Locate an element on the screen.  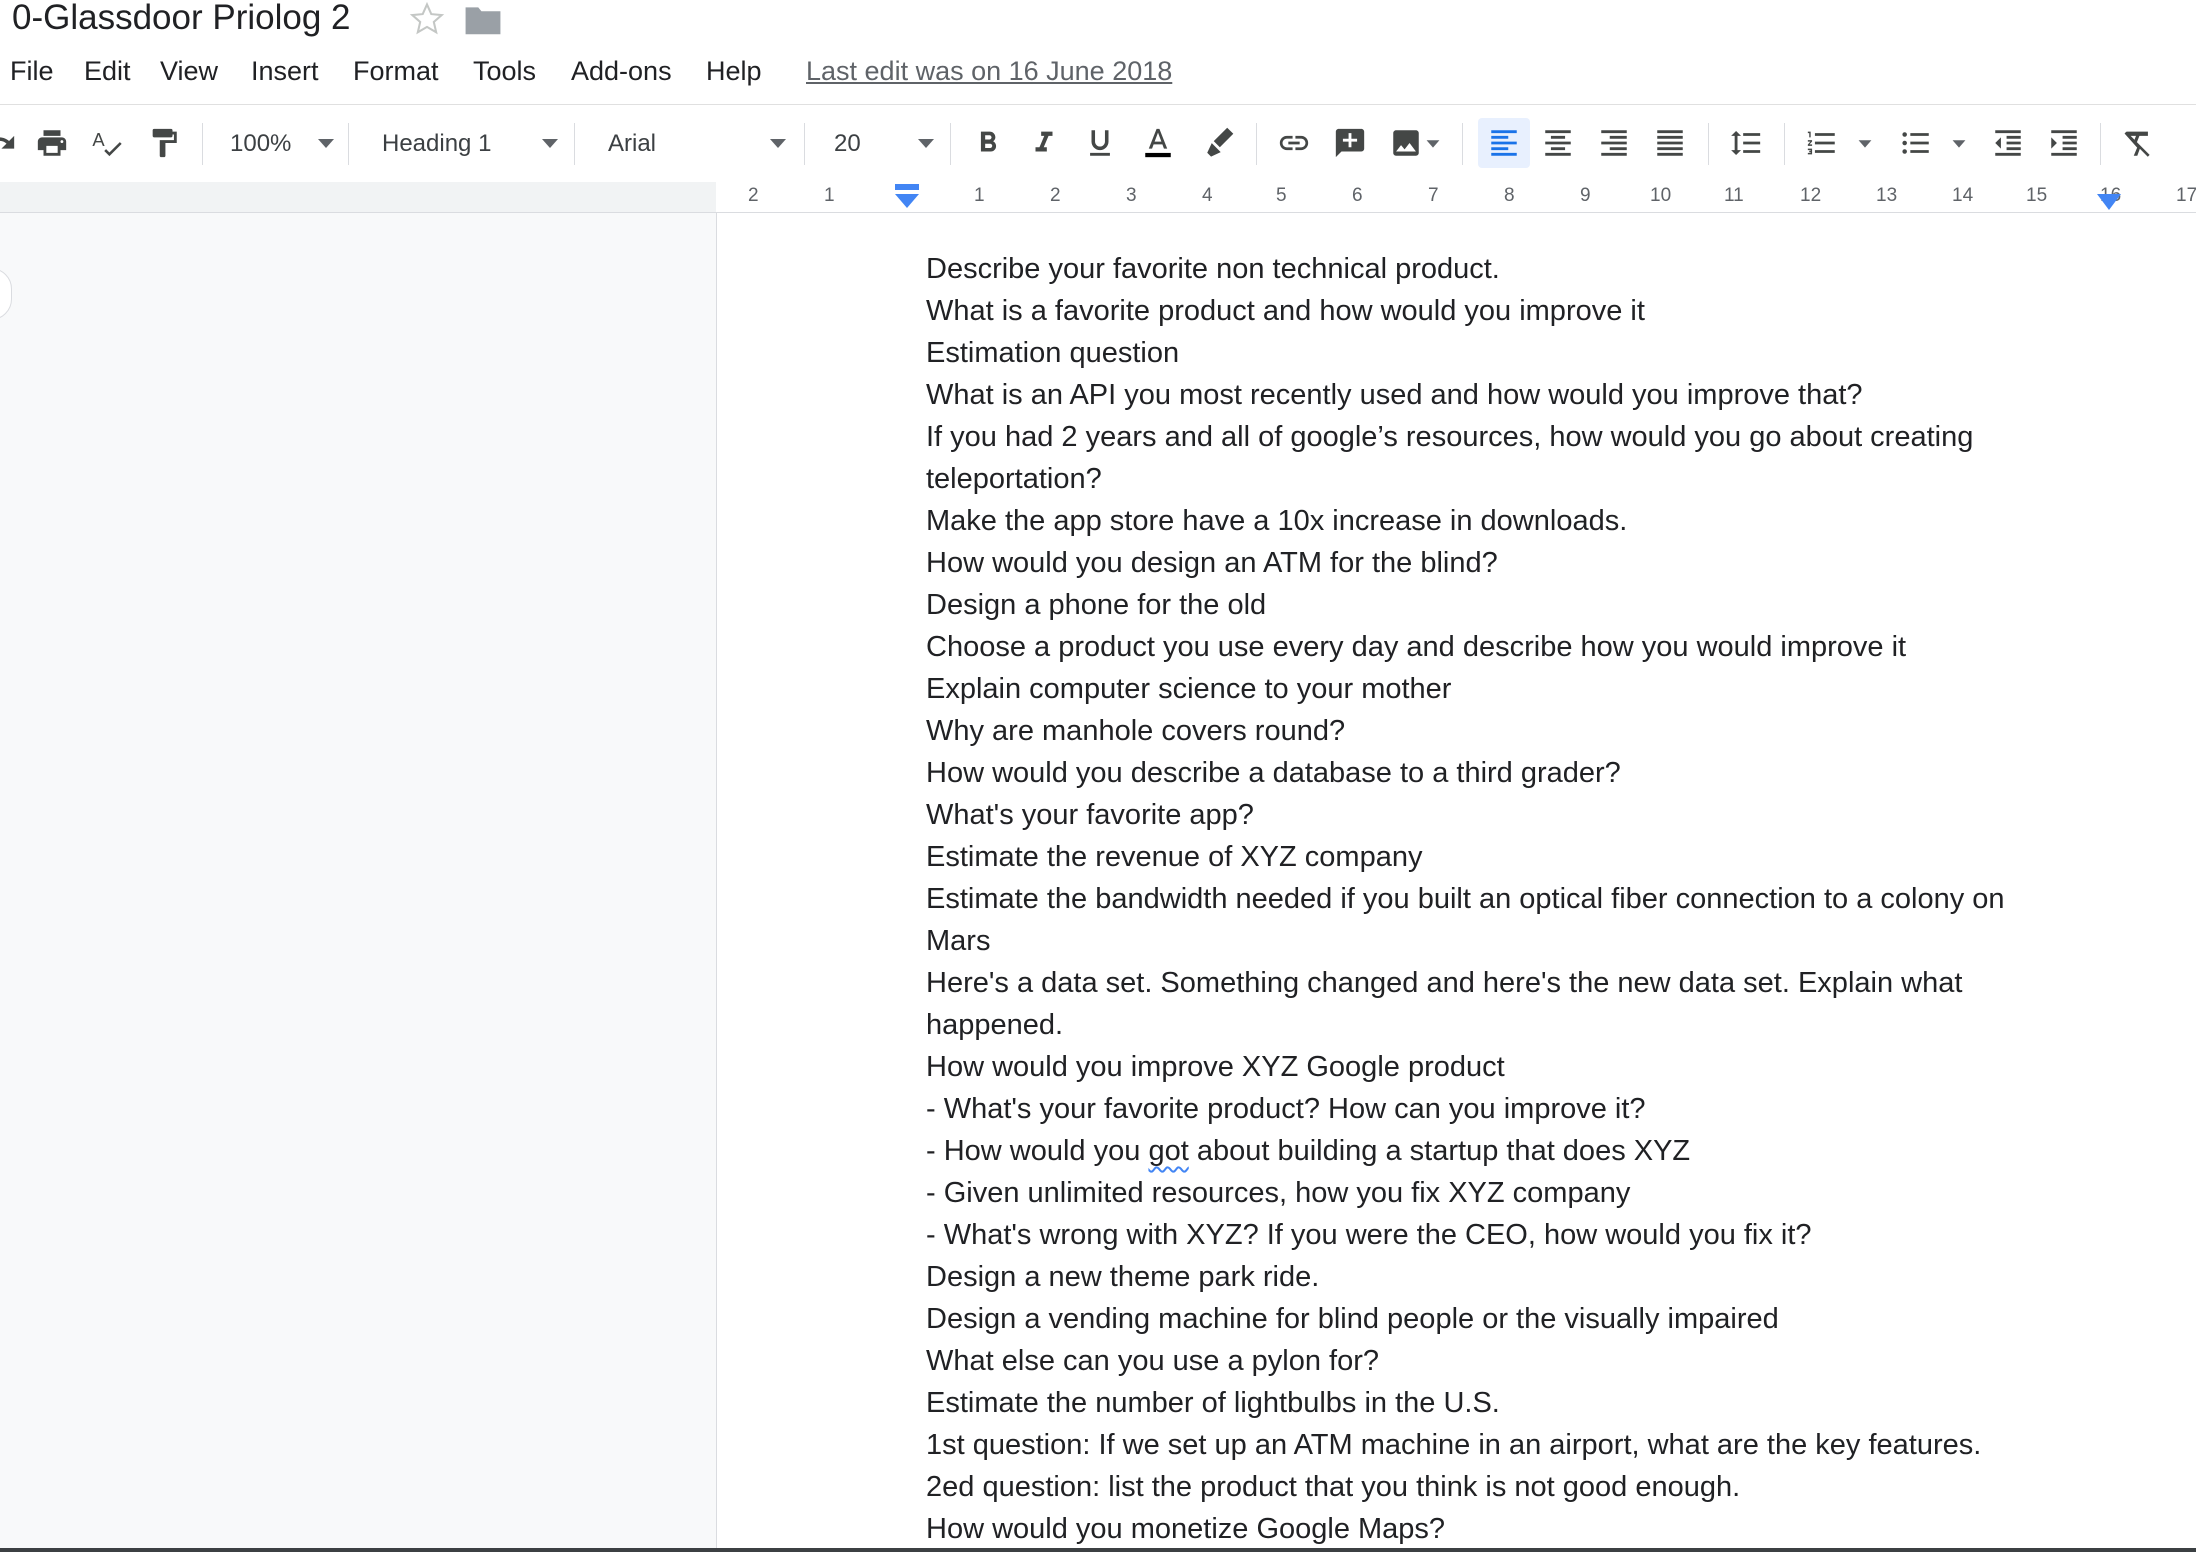
text-line: Why are manhole covers round? is located at coordinates (1526, 731).